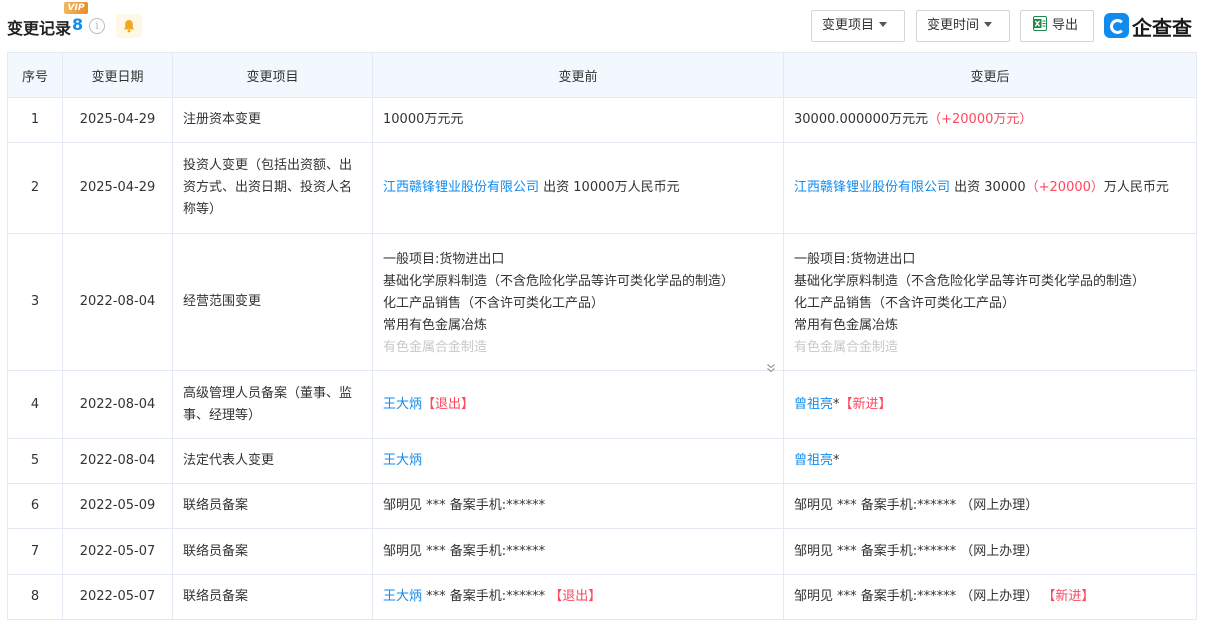 This screenshot has height=628, width=1205. I want to click on row-before: 10000万元元, so click(578, 120).